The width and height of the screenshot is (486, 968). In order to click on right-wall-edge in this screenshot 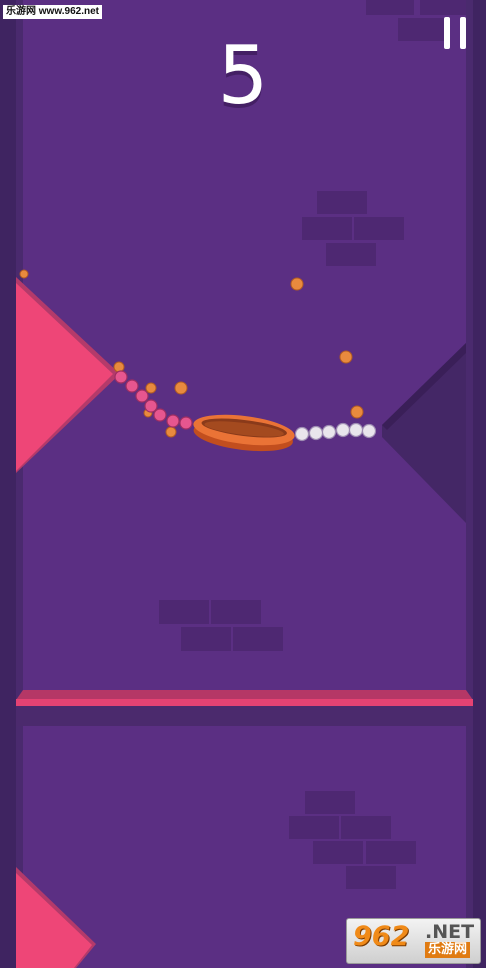, I will do `click(469, 484)`.